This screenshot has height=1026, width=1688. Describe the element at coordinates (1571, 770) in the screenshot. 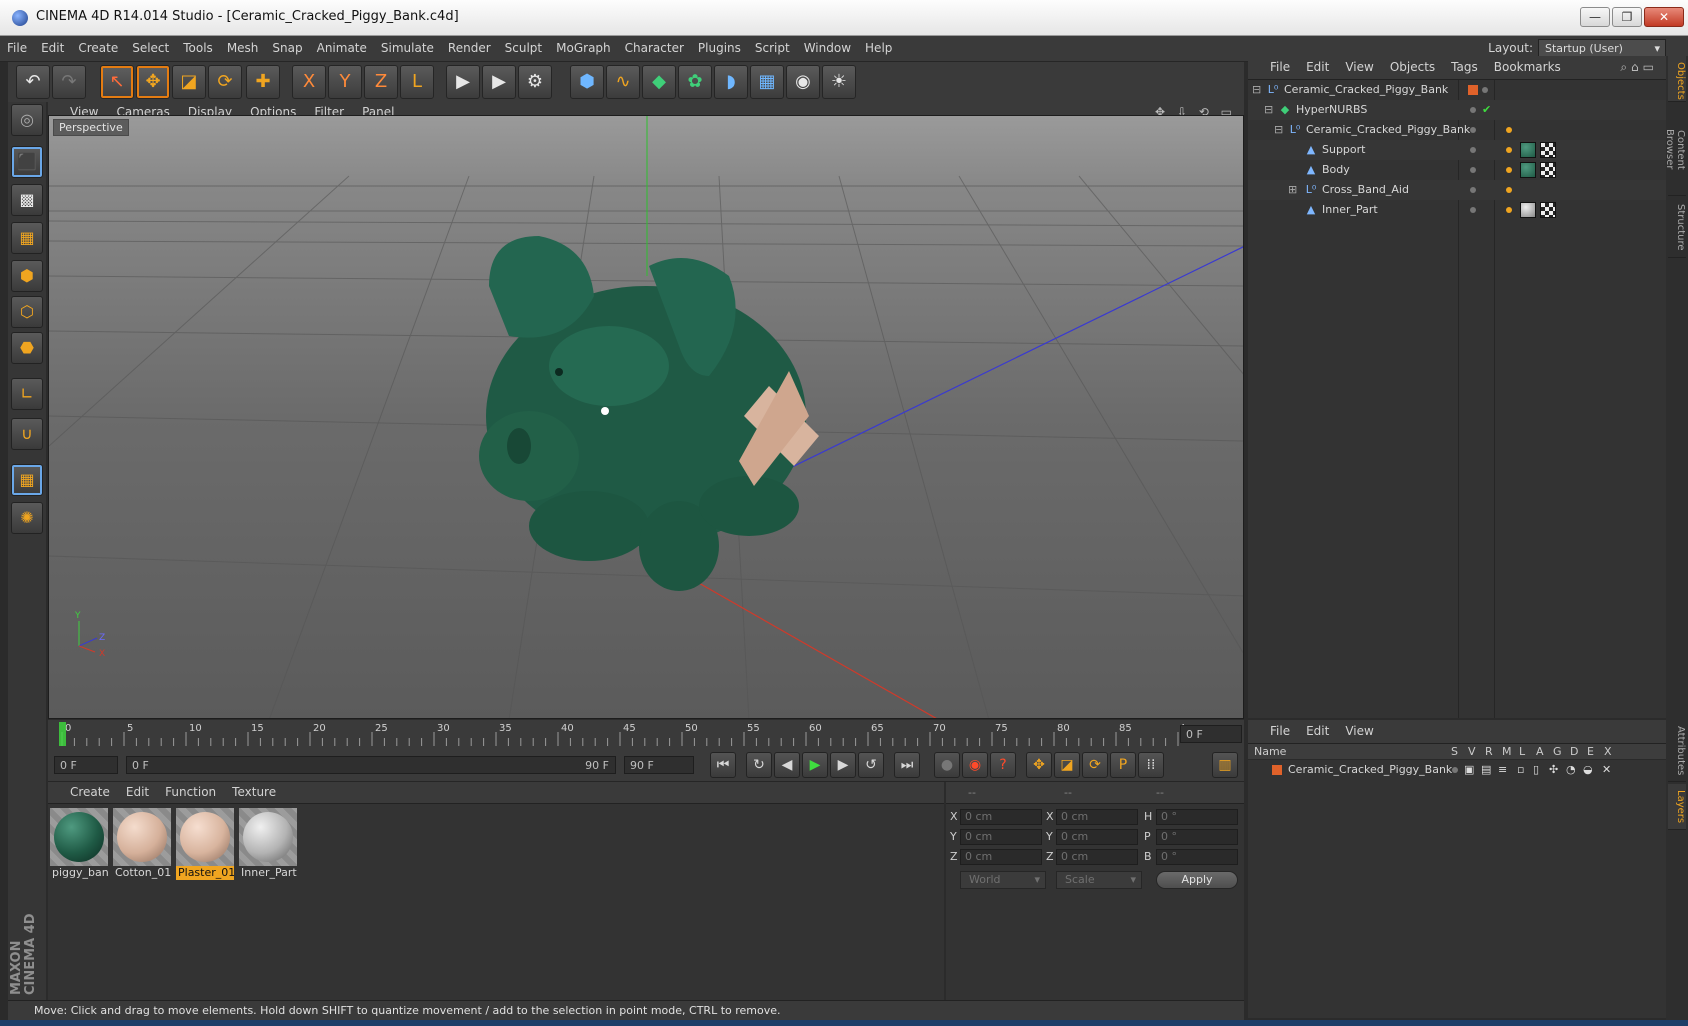

I see `deformer-toggle-icon: ◔` at that location.